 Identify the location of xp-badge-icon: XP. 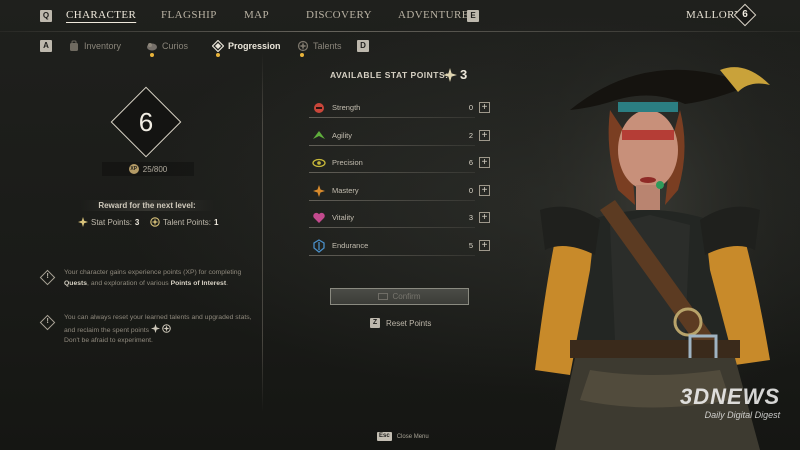
(133, 169).